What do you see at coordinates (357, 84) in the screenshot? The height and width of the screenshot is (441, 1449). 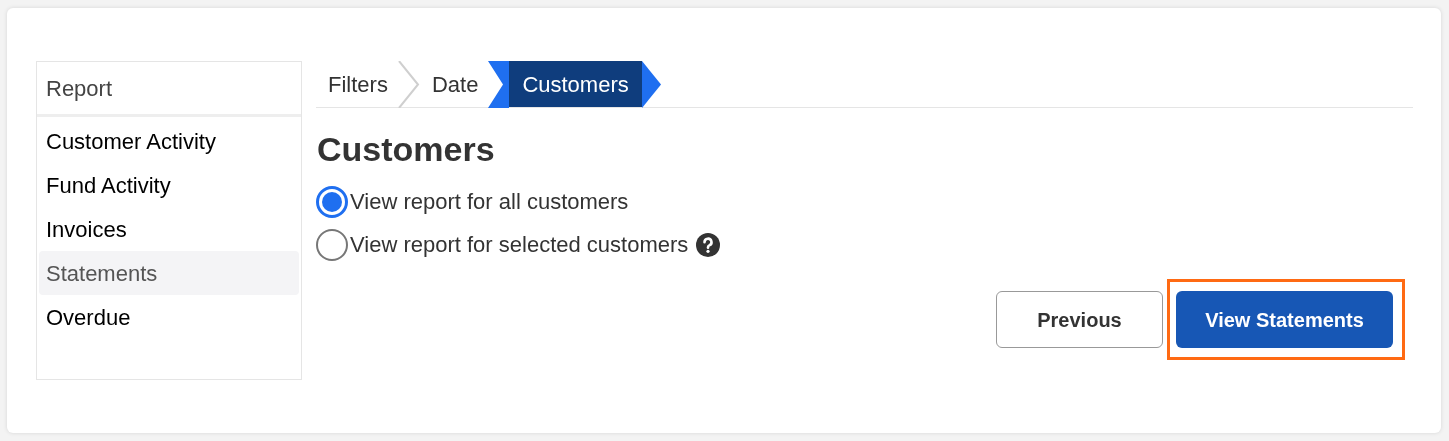 I see `breadcrumb-step: Filters` at bounding box center [357, 84].